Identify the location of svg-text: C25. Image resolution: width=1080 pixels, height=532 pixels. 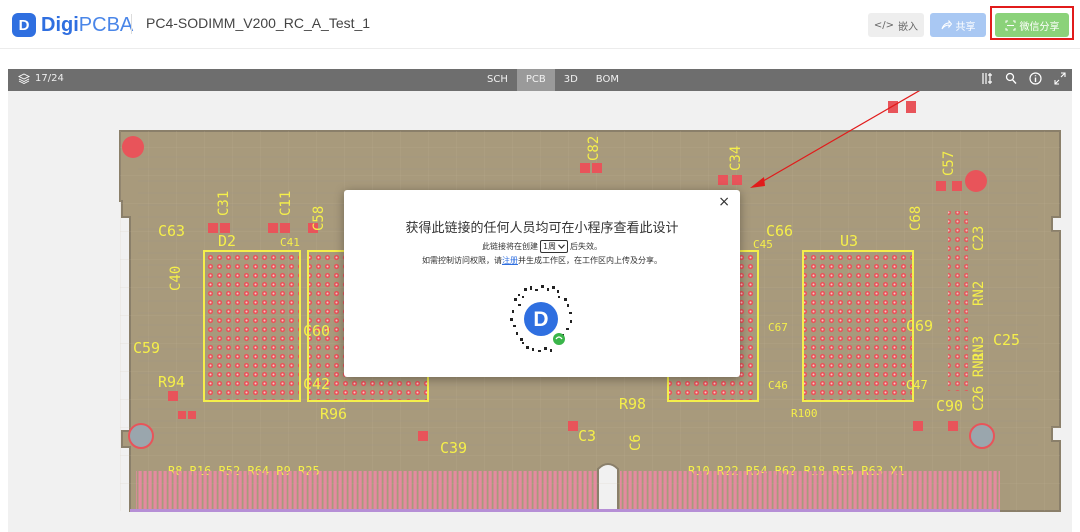
(1006, 340).